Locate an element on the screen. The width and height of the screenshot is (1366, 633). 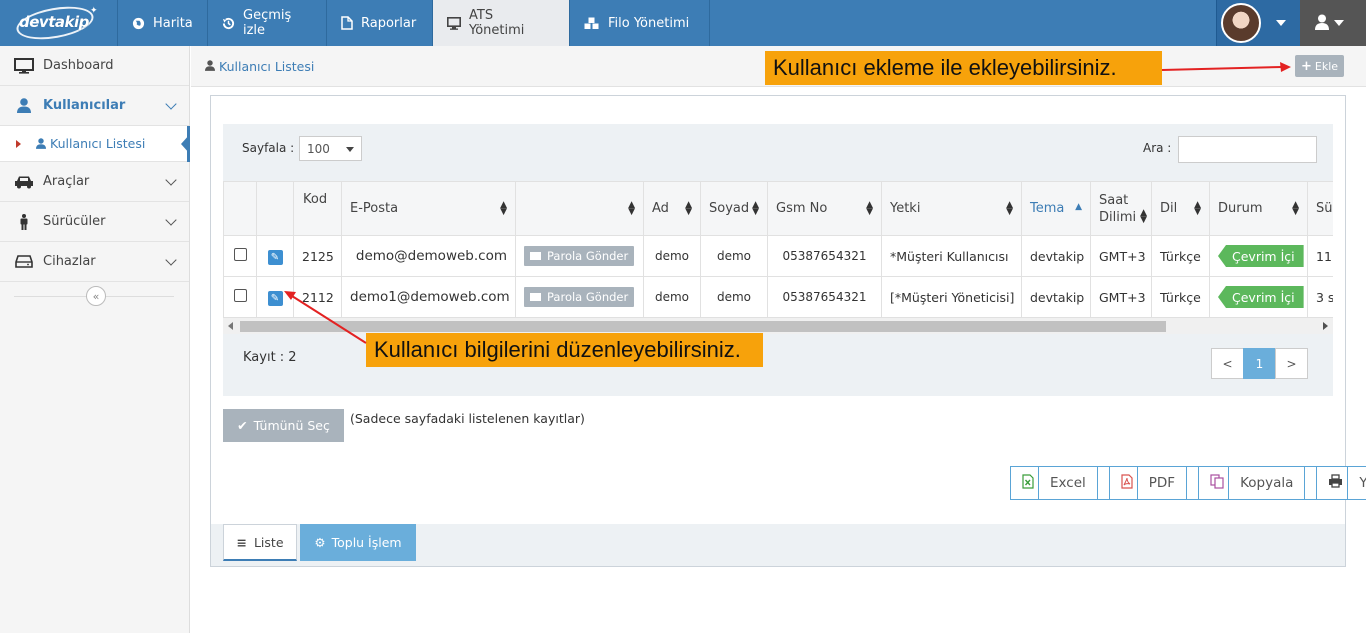
pdf-icon is located at coordinates (1127, 483).